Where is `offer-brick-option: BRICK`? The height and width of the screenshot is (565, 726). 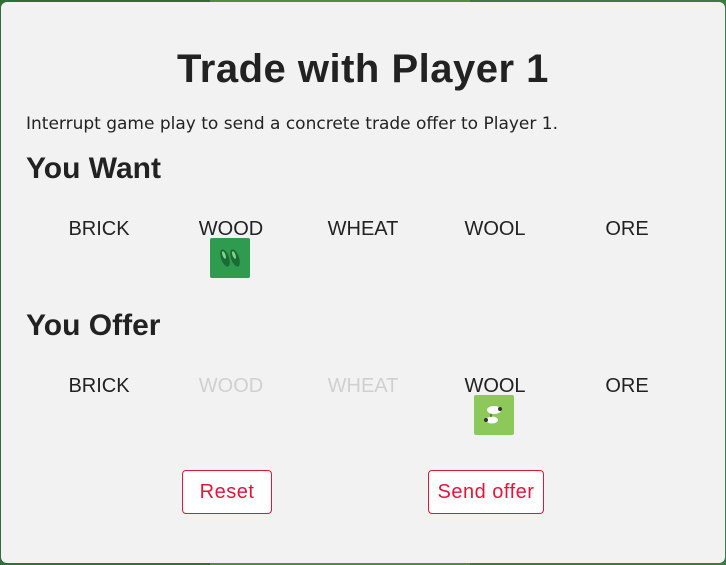 offer-brick-option: BRICK is located at coordinates (99, 386).